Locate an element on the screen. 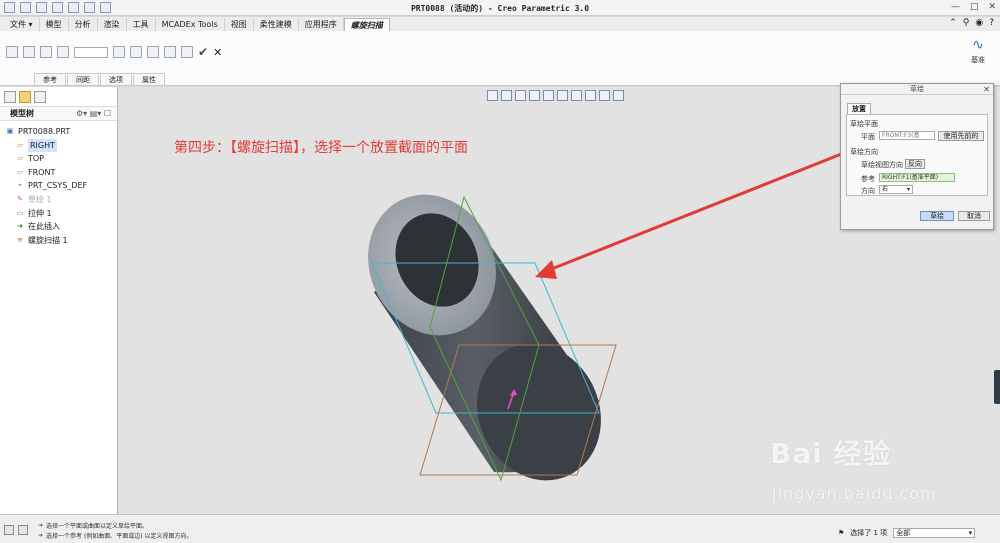  tab-5: MCADEx Tools is located at coordinates (190, 24).